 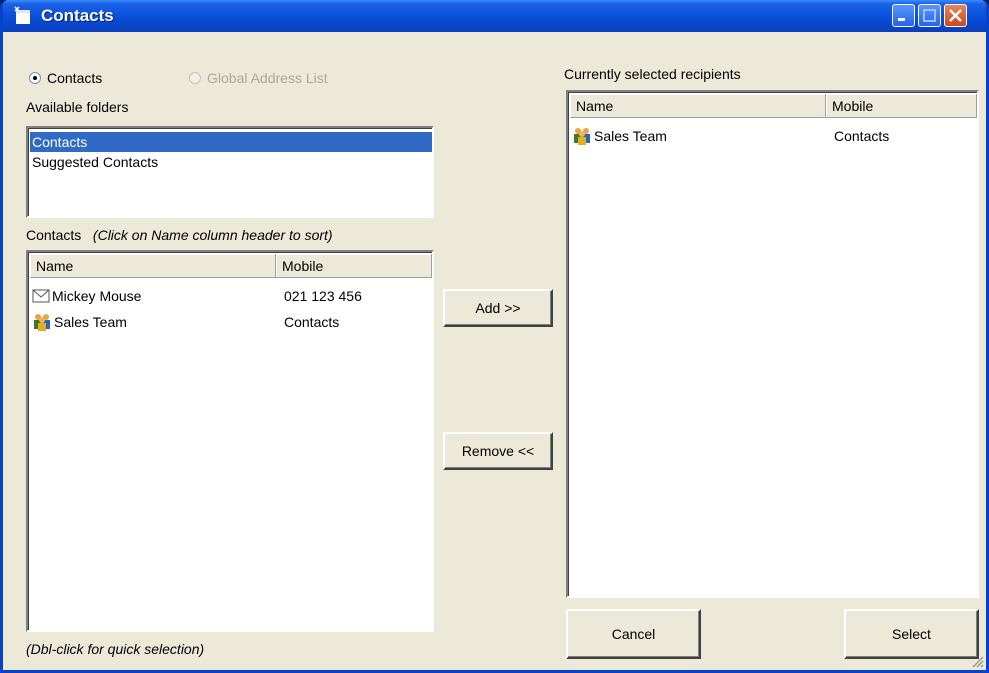 I want to click on close-button, so click(x=955, y=15).